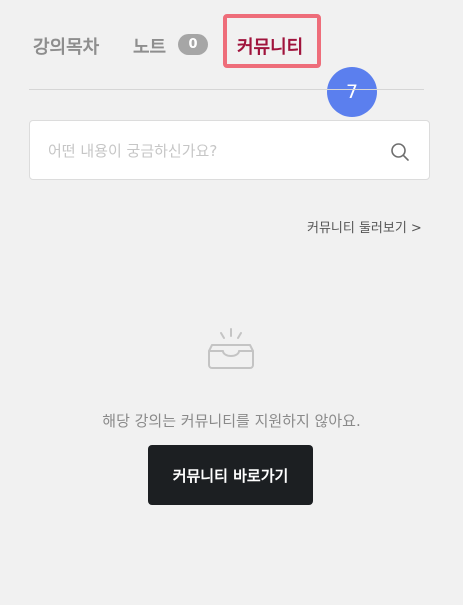  I want to click on browse-community-label: 커뮤니티 둘러보기, so click(357, 228).